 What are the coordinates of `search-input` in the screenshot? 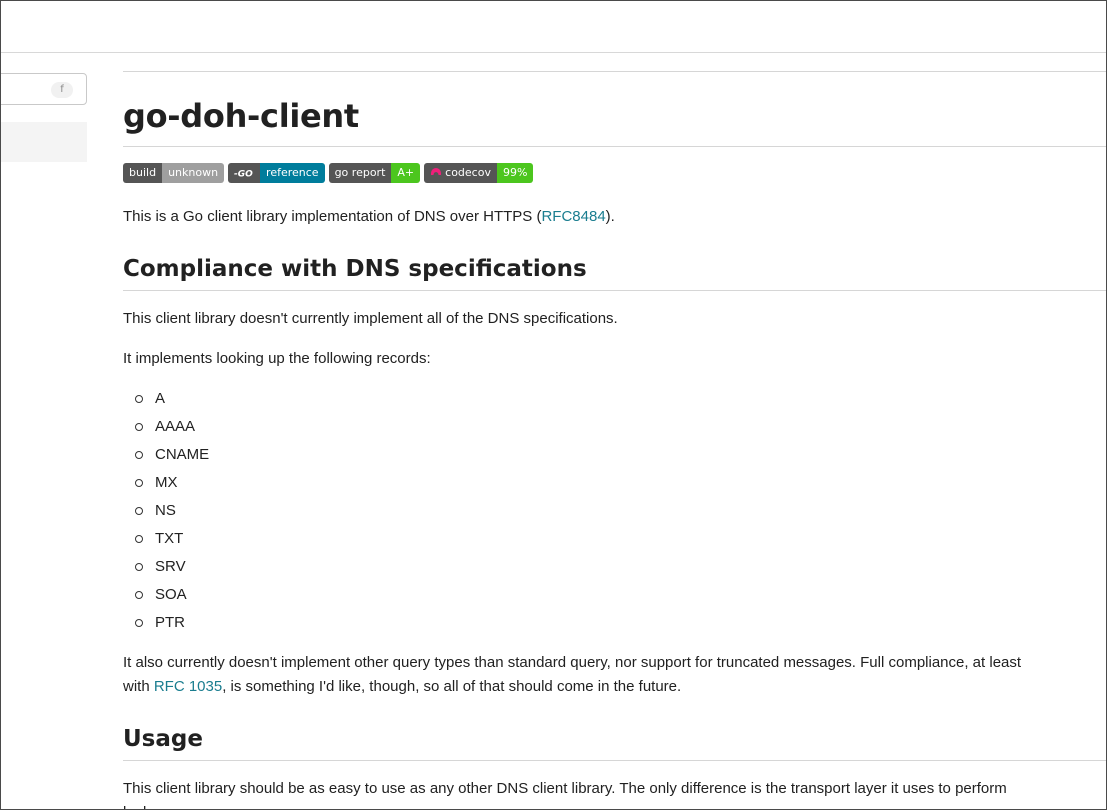 It's located at (44, 89).